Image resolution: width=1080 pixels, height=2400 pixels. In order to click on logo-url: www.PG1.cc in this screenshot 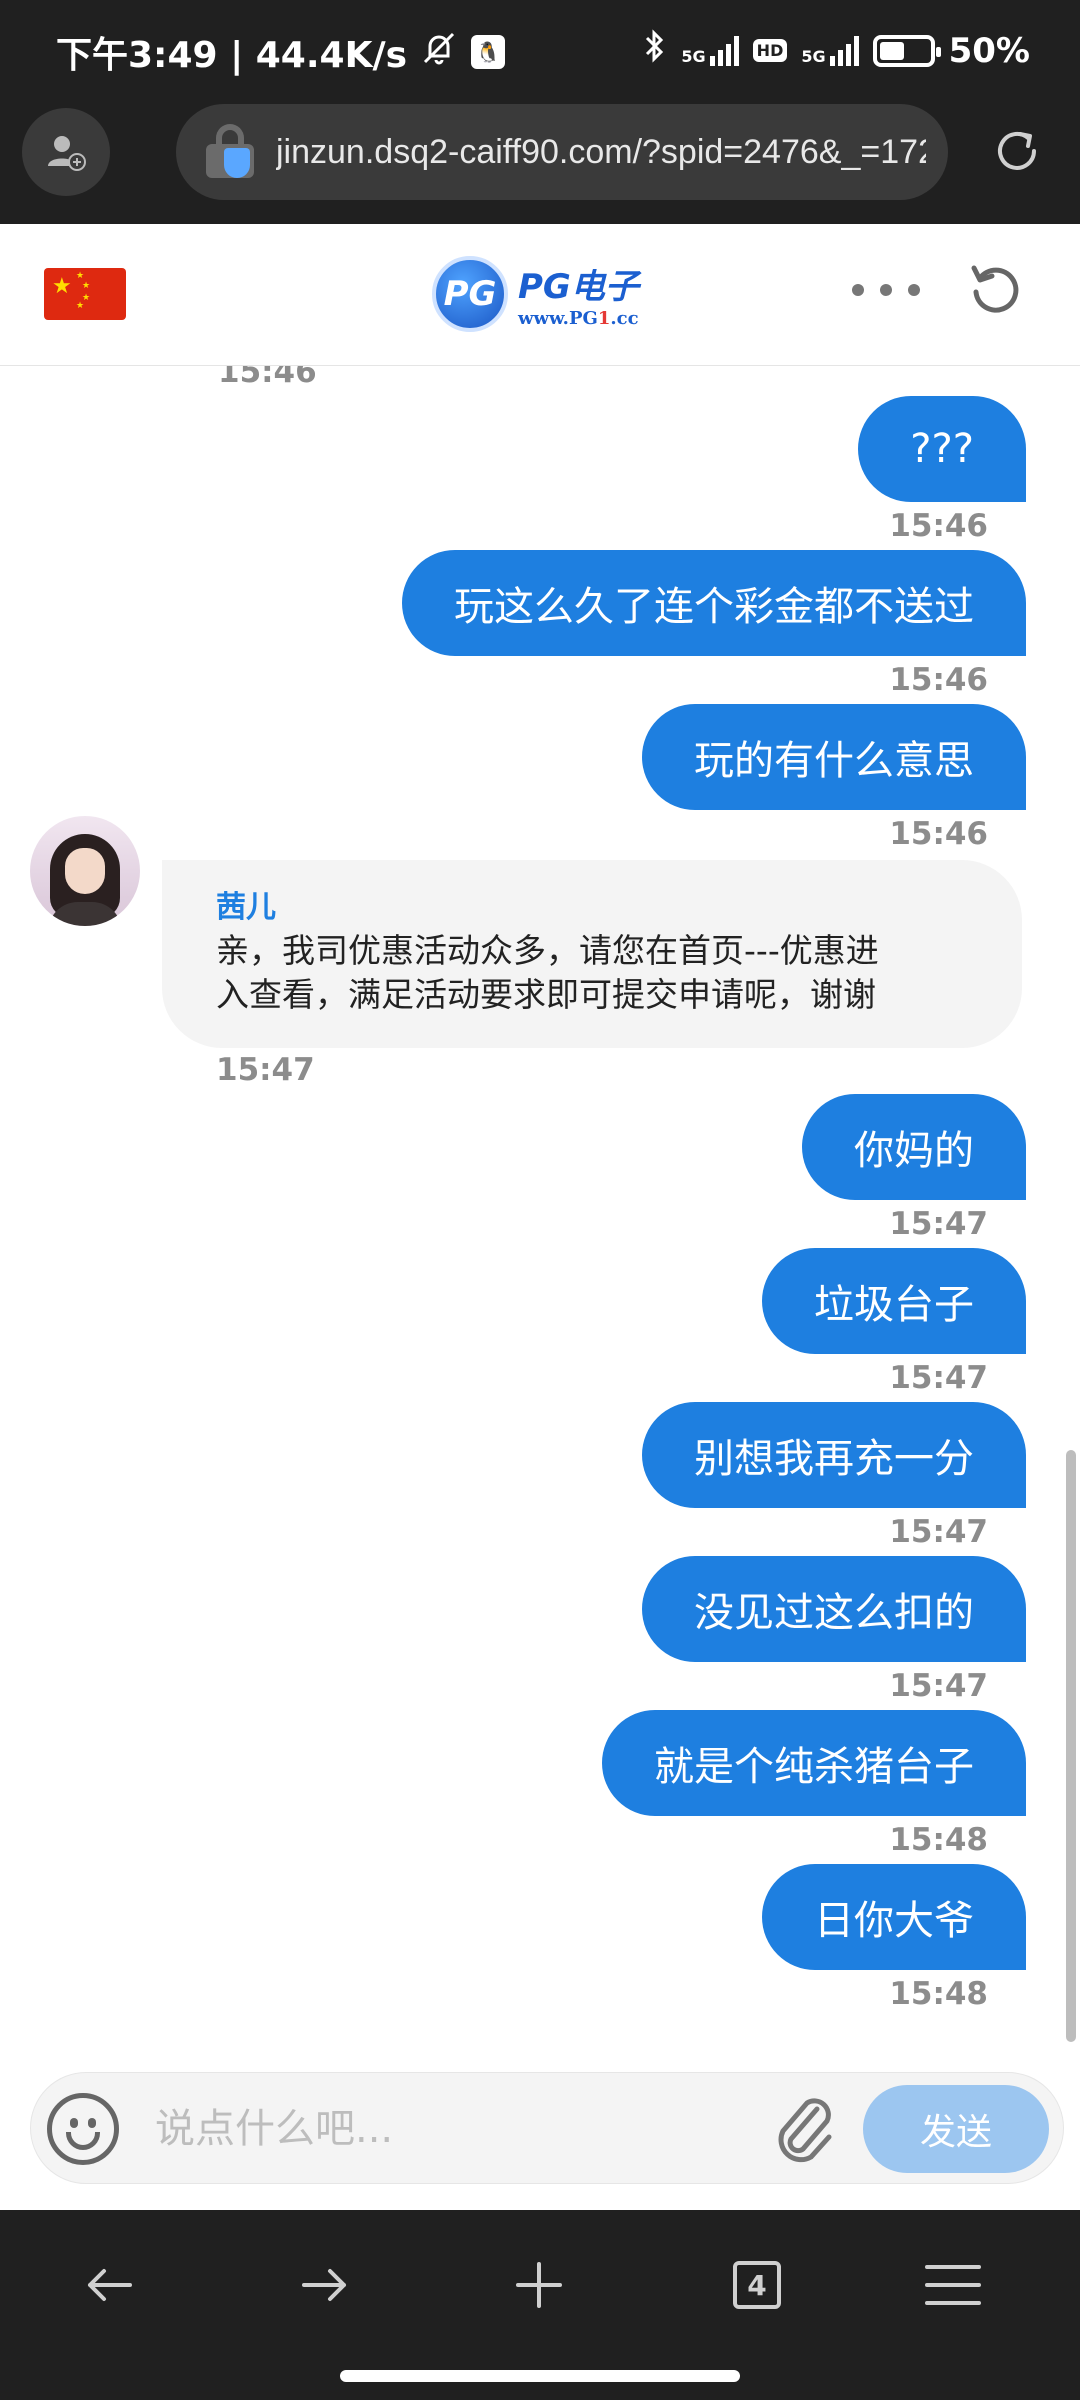, I will do `click(578, 318)`.